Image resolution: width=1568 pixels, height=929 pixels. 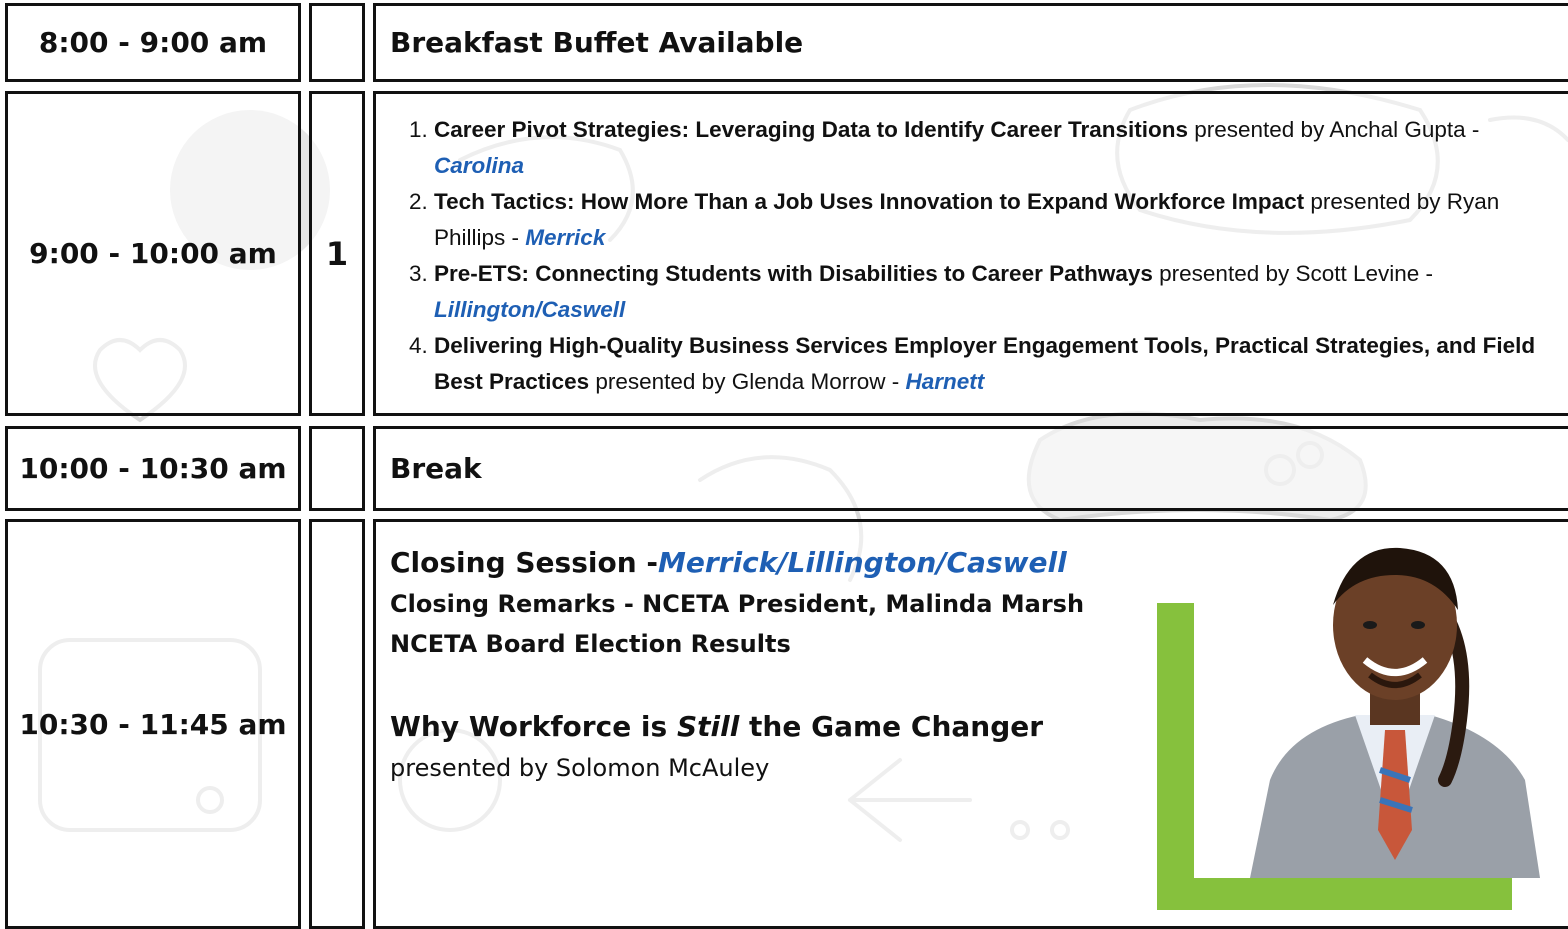 What do you see at coordinates (945, 381) in the screenshot?
I see `location-text: Harnett` at bounding box center [945, 381].